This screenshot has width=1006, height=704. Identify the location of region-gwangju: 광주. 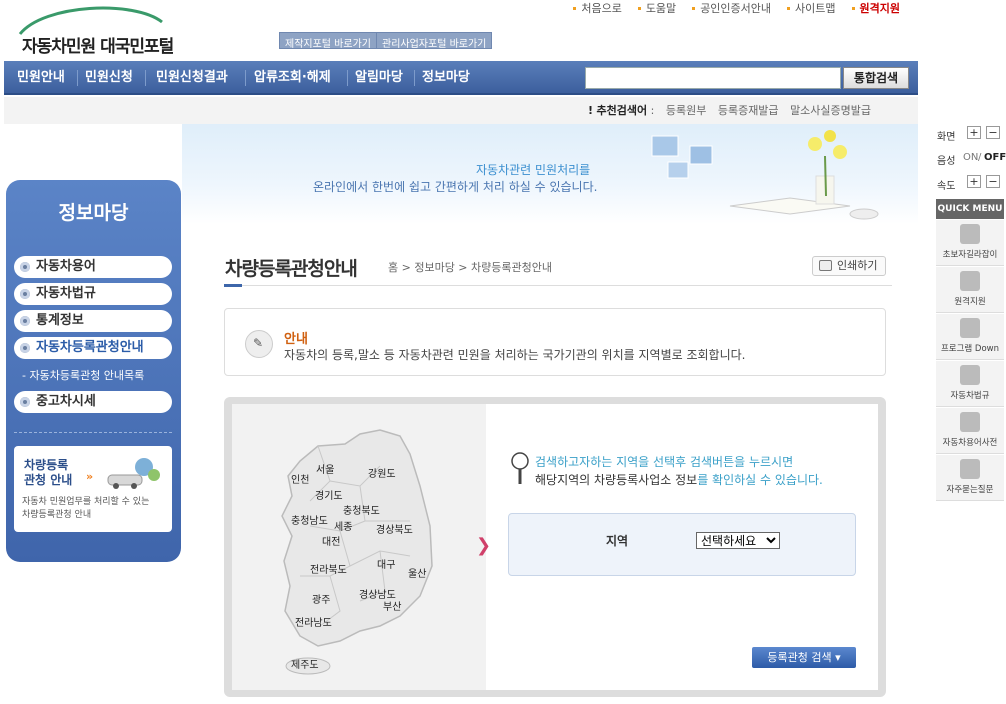
(321, 598).